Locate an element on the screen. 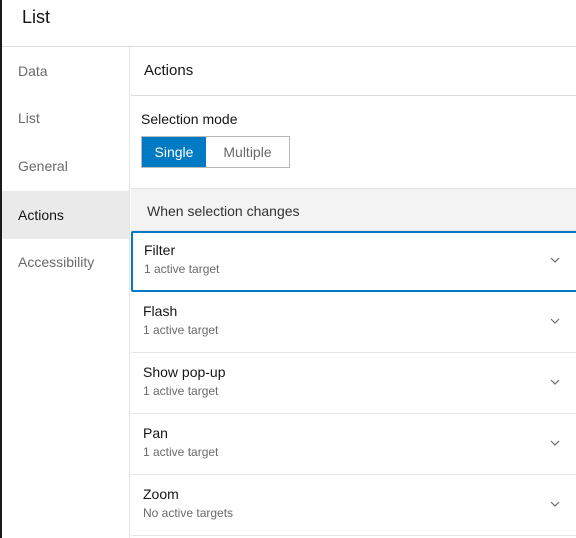  action-filter-accordion: Filter 1 active target is located at coordinates (353, 261).